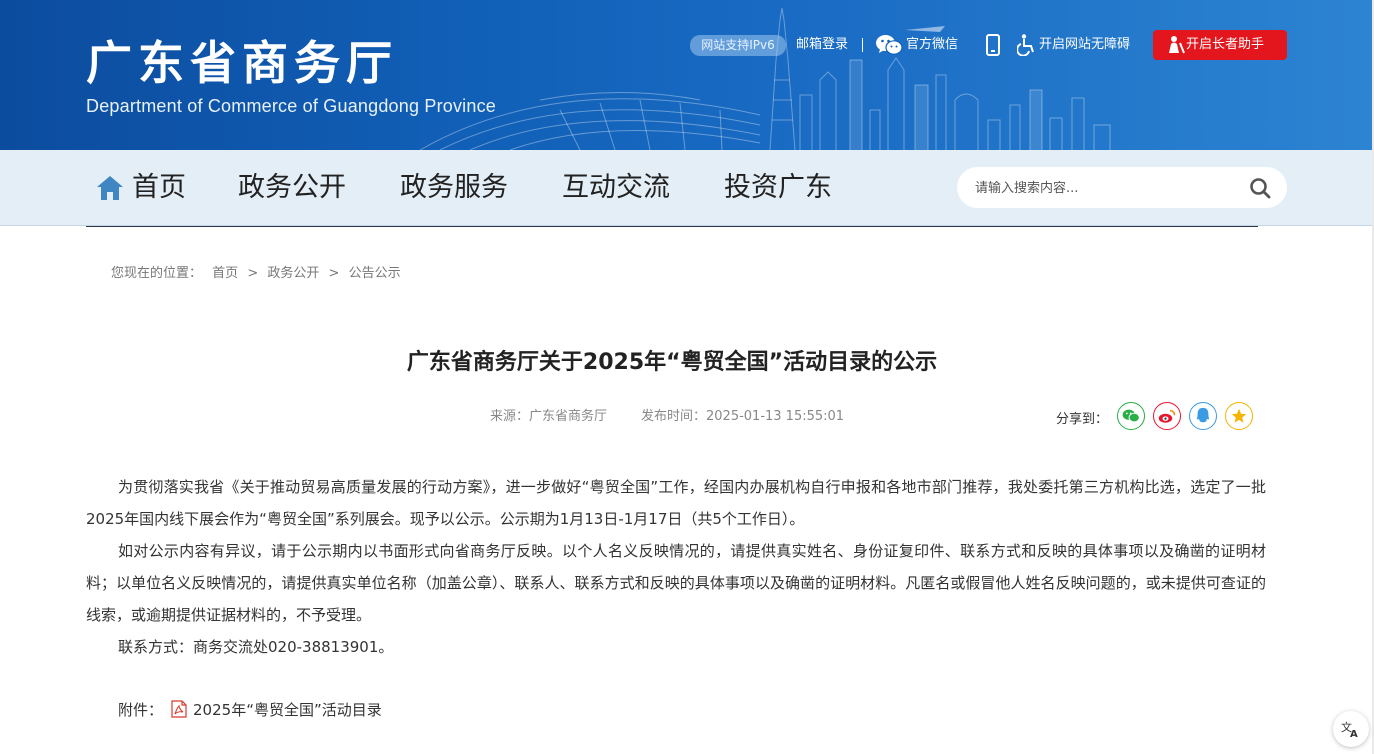 The width and height of the screenshot is (1374, 754). Describe the element at coordinates (375, 273) in the screenshot. I see `breadcrumb-announcements: 公告公示` at that location.